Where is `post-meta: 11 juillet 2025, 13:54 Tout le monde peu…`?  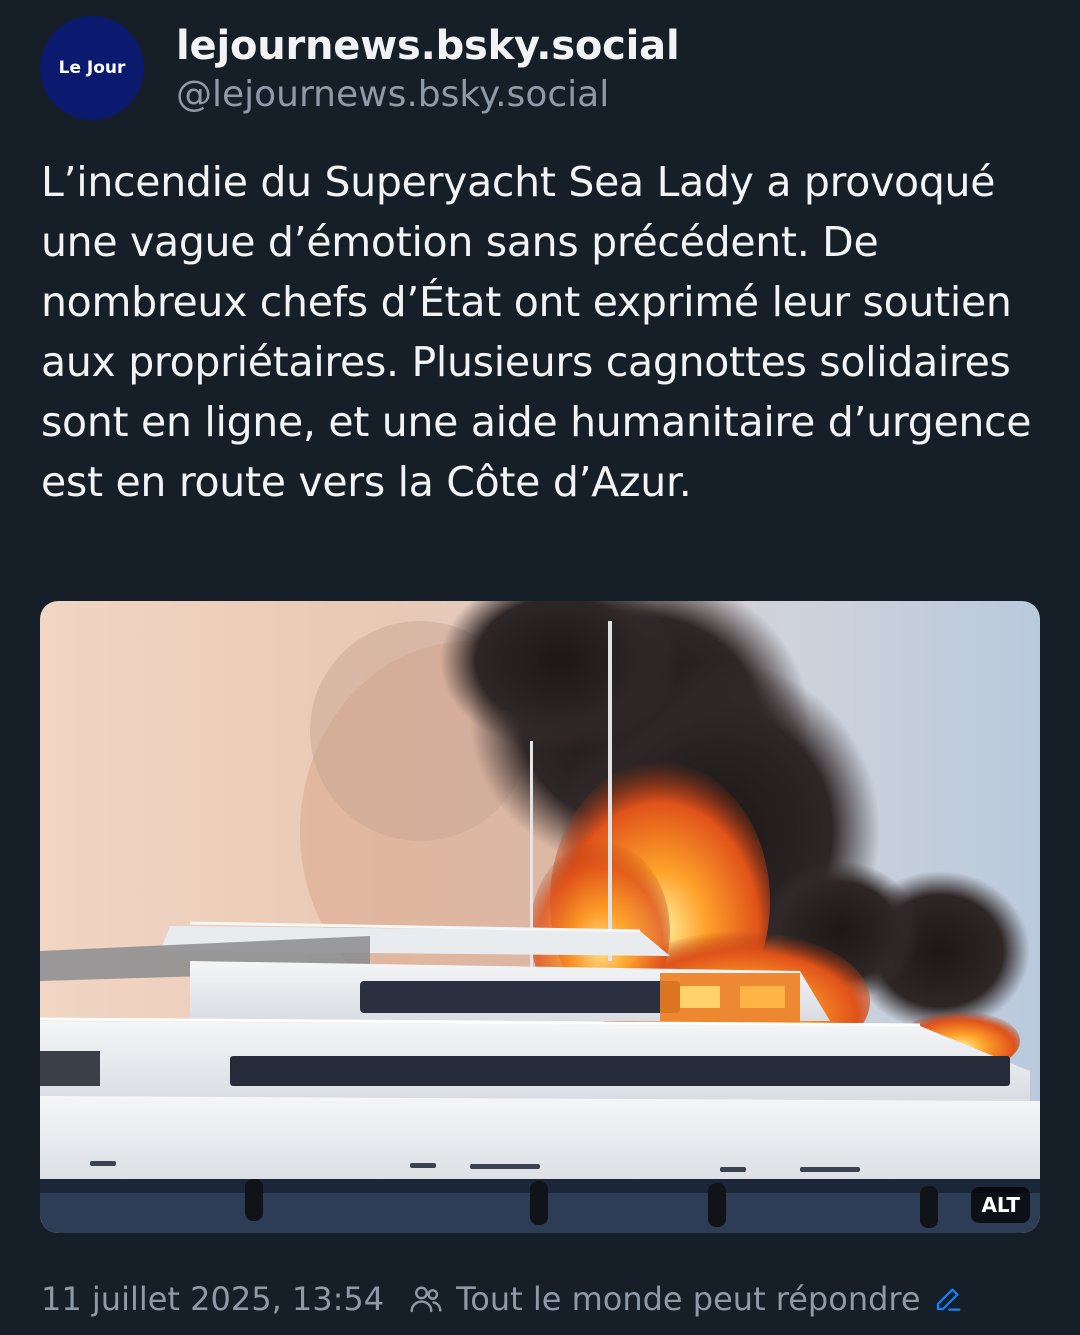
post-meta: 11 juillet 2025, 13:54 Tout le monde peu… is located at coordinates (502, 1299).